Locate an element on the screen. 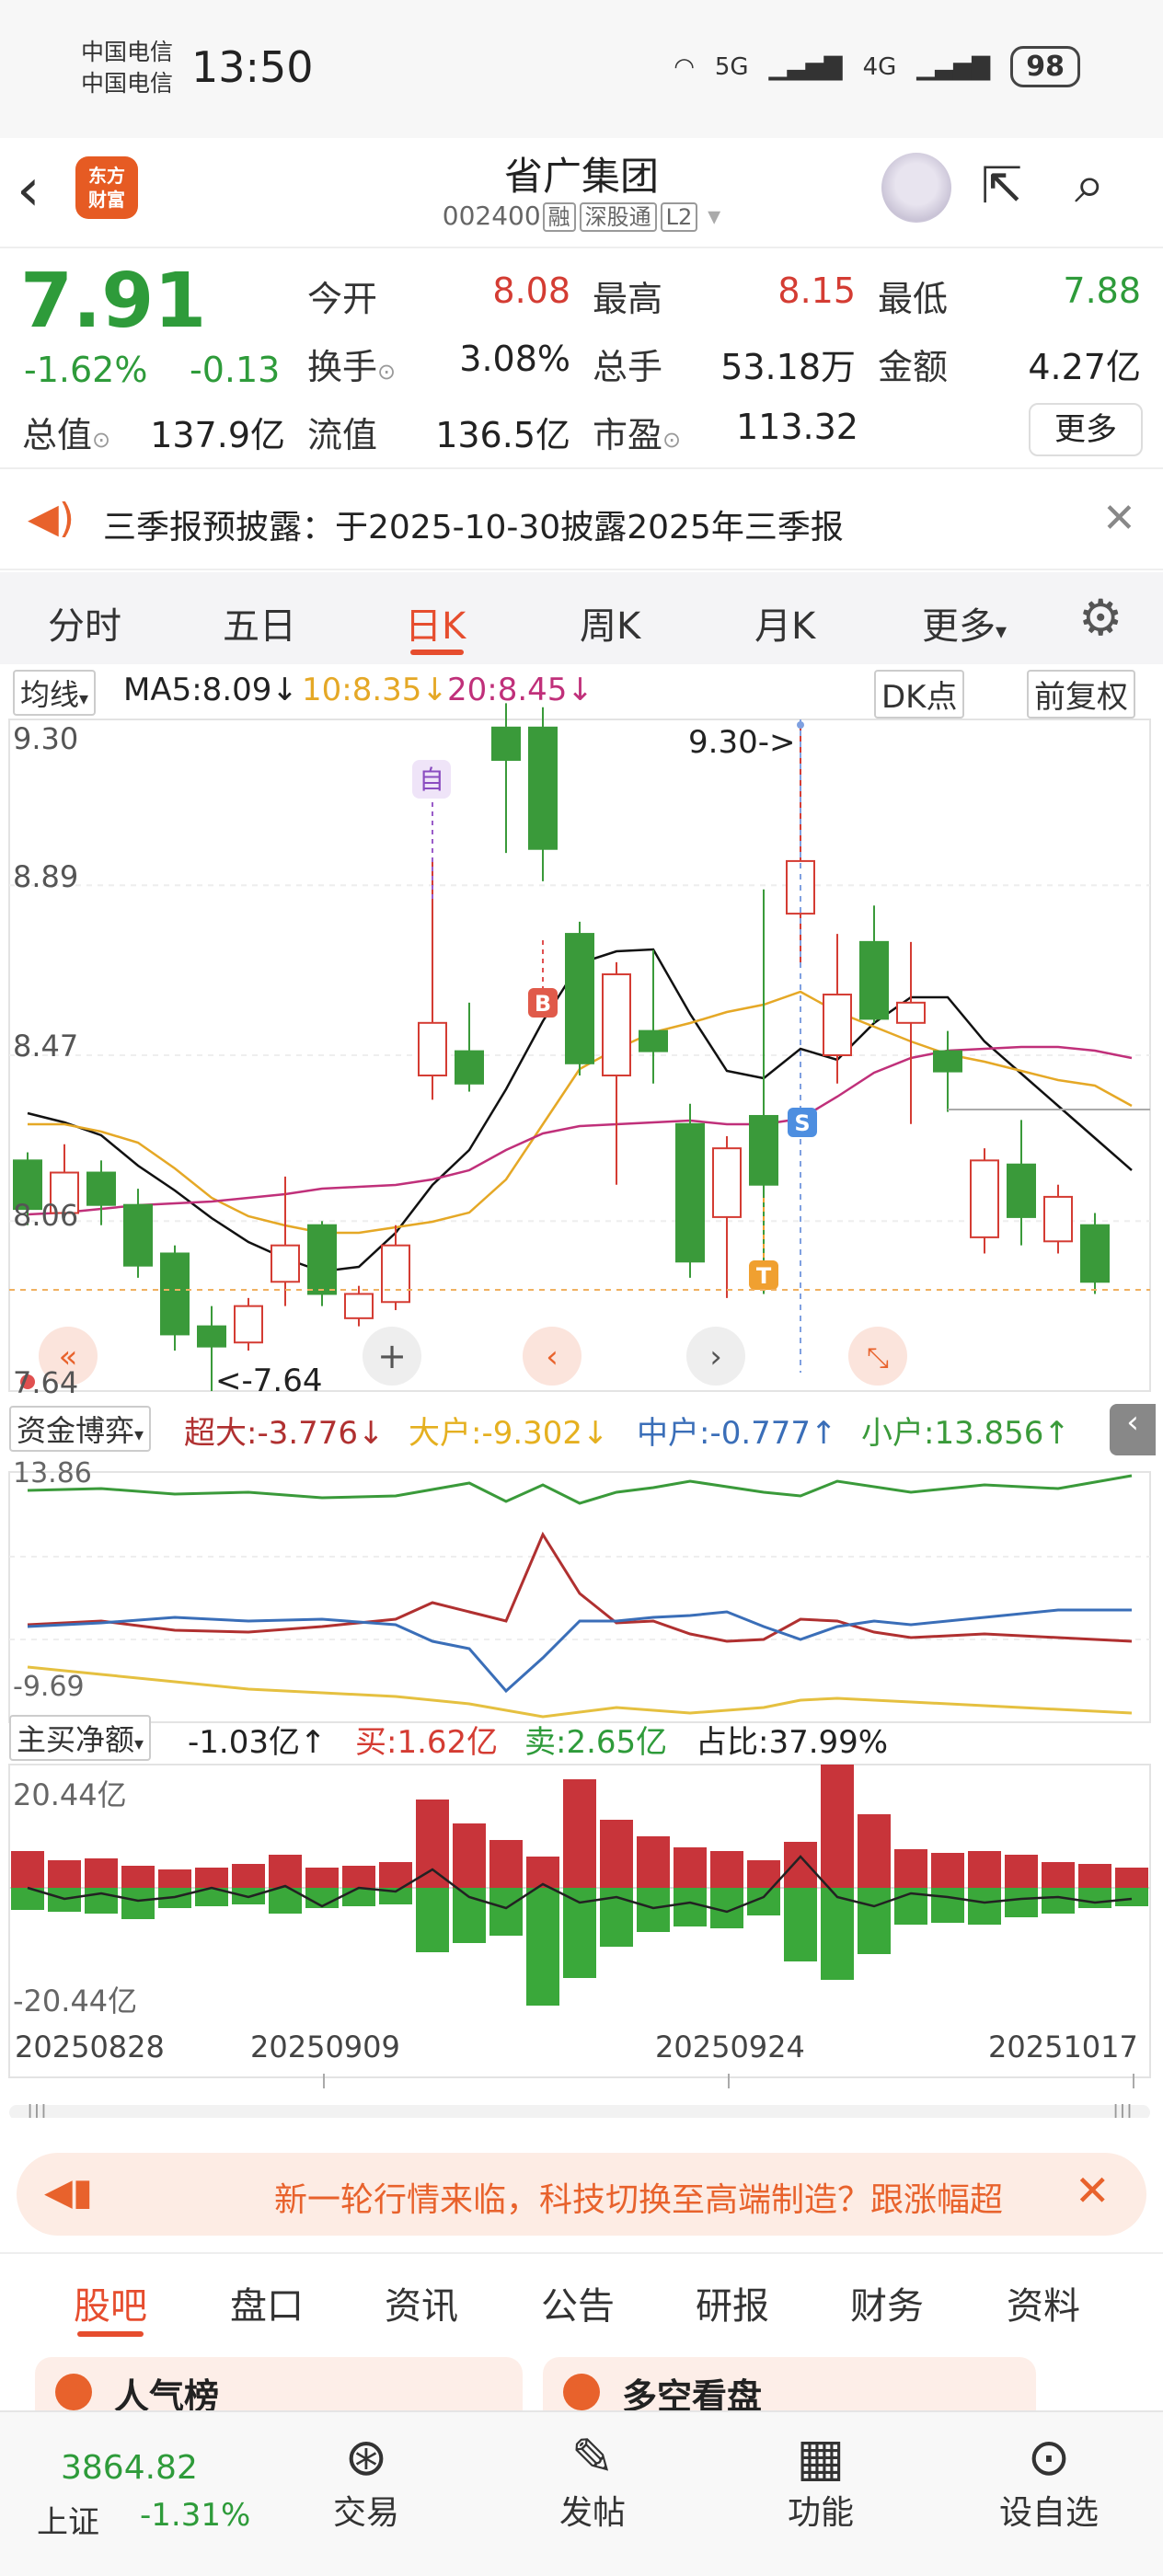  functions-button: ▦ 功能 is located at coordinates (821, 2482).